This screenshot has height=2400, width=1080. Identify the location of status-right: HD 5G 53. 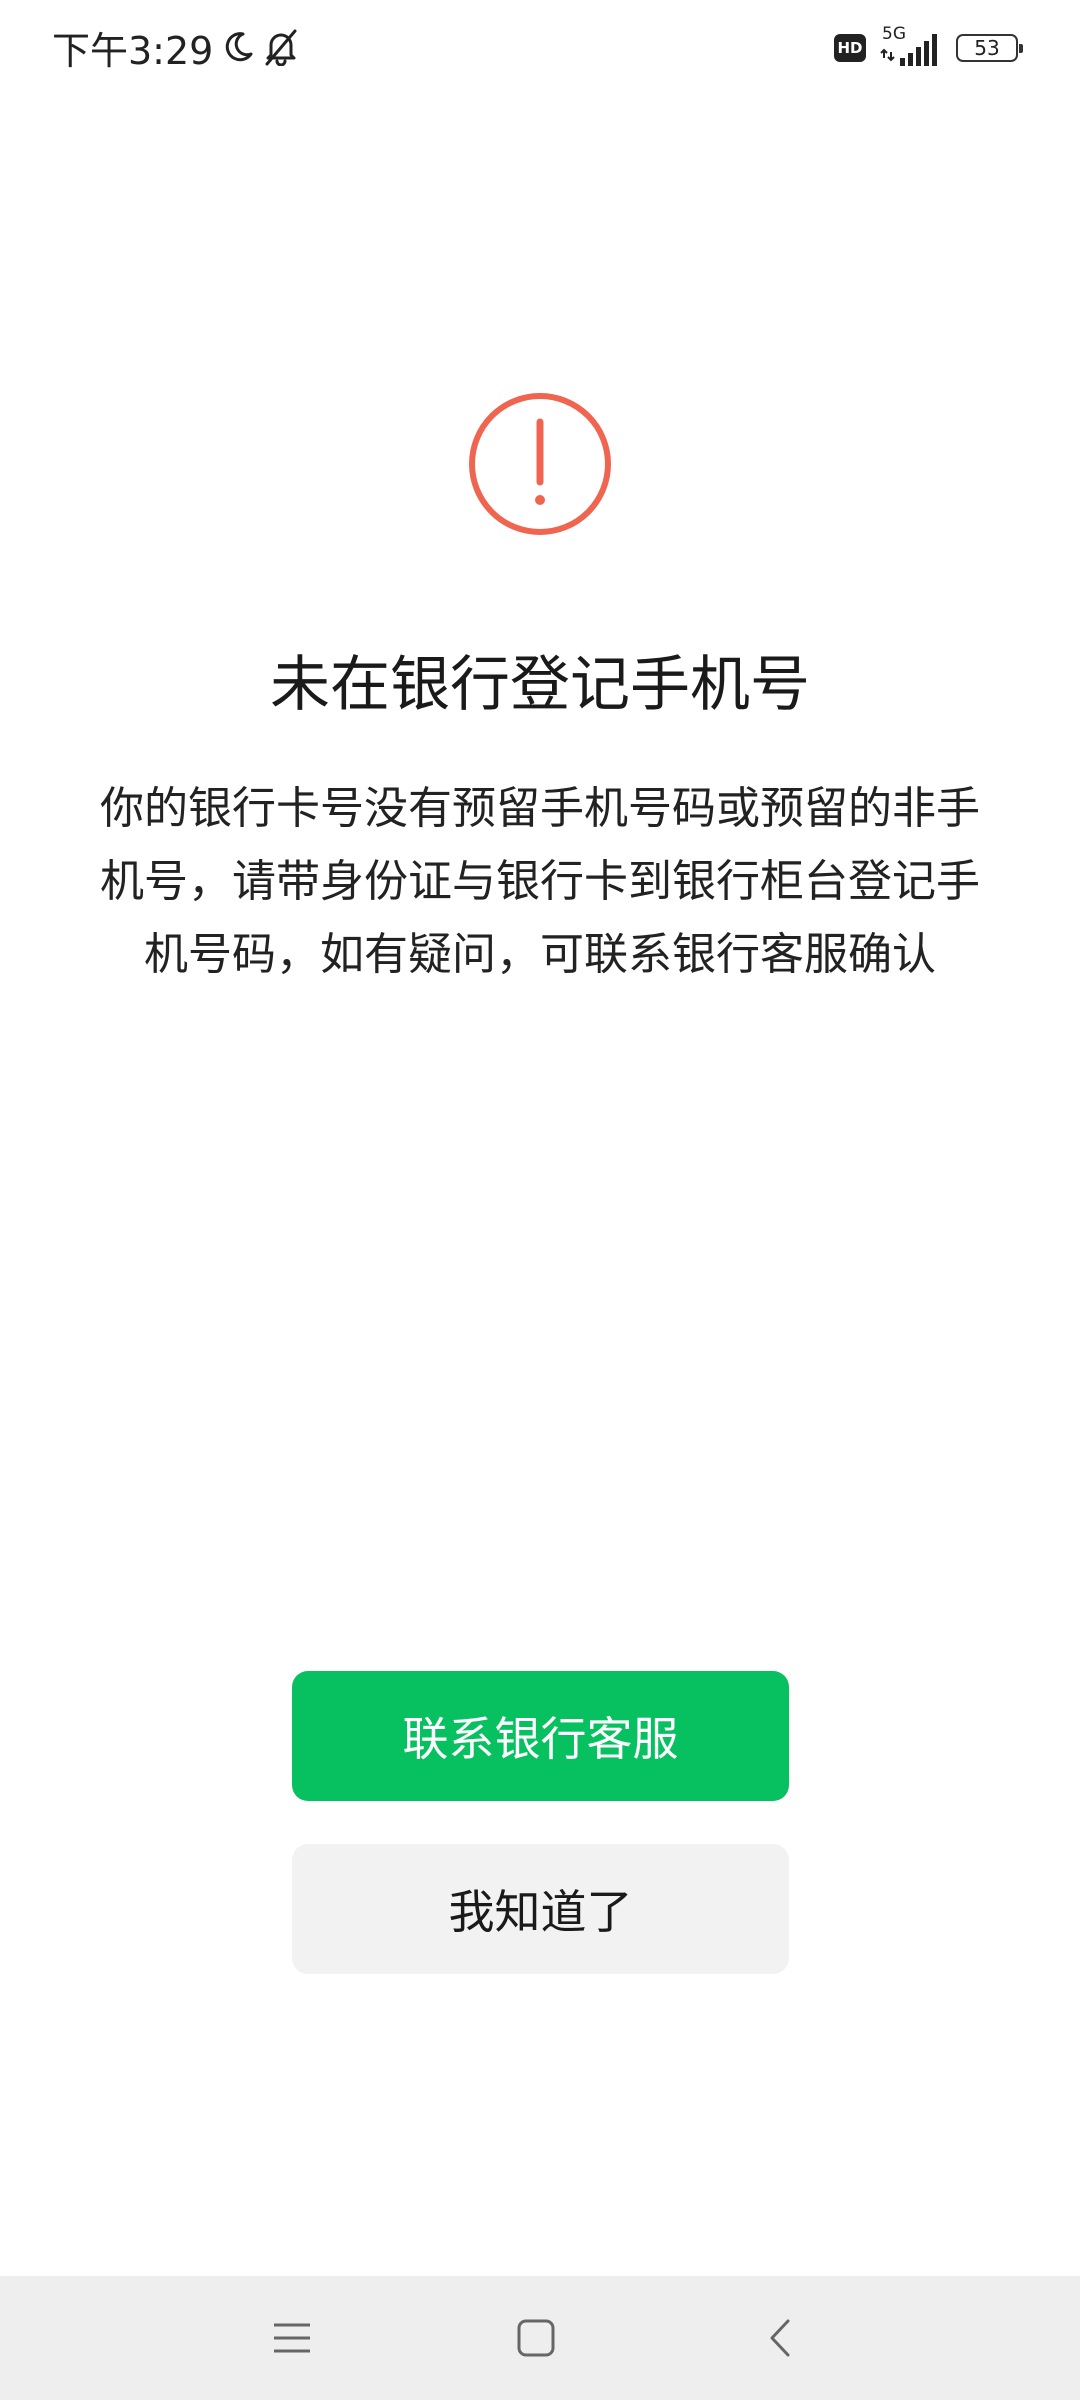
(928, 47).